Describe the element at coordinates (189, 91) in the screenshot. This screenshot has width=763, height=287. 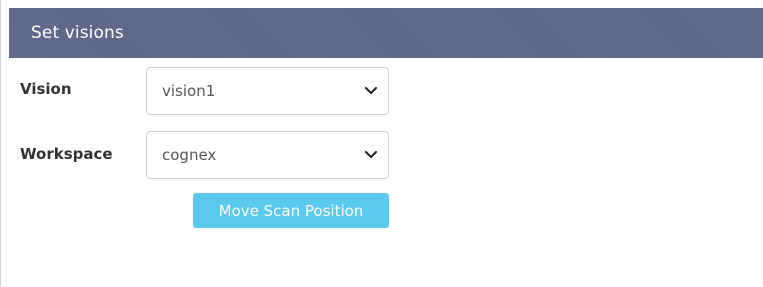
I see `vision-selected-value: vision1` at that location.